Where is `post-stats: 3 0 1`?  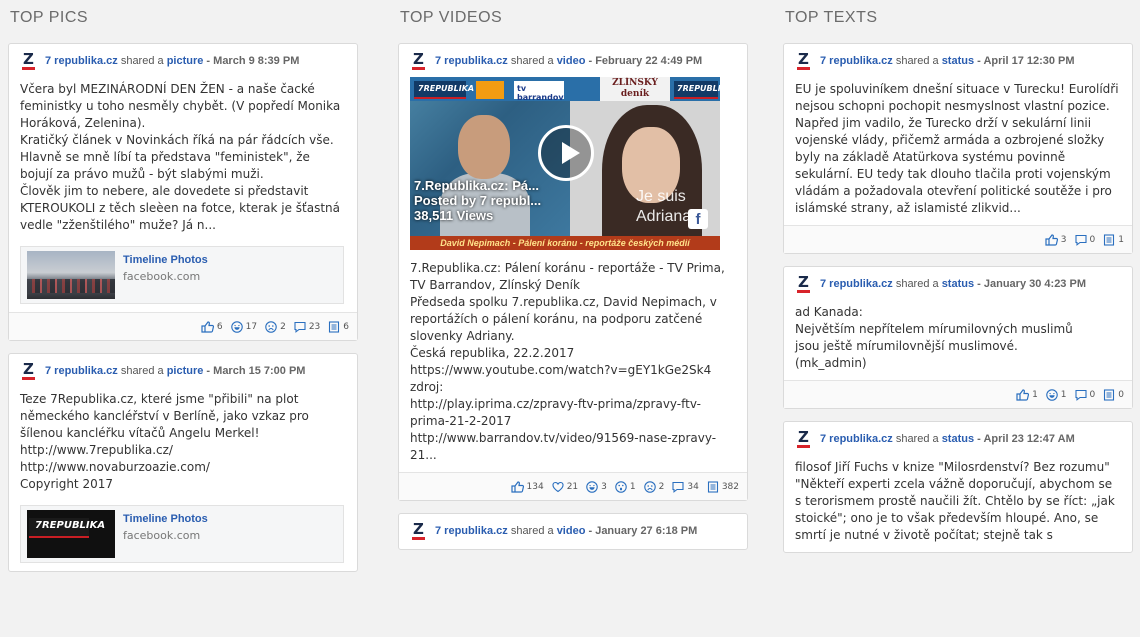 post-stats: 3 0 1 is located at coordinates (958, 239).